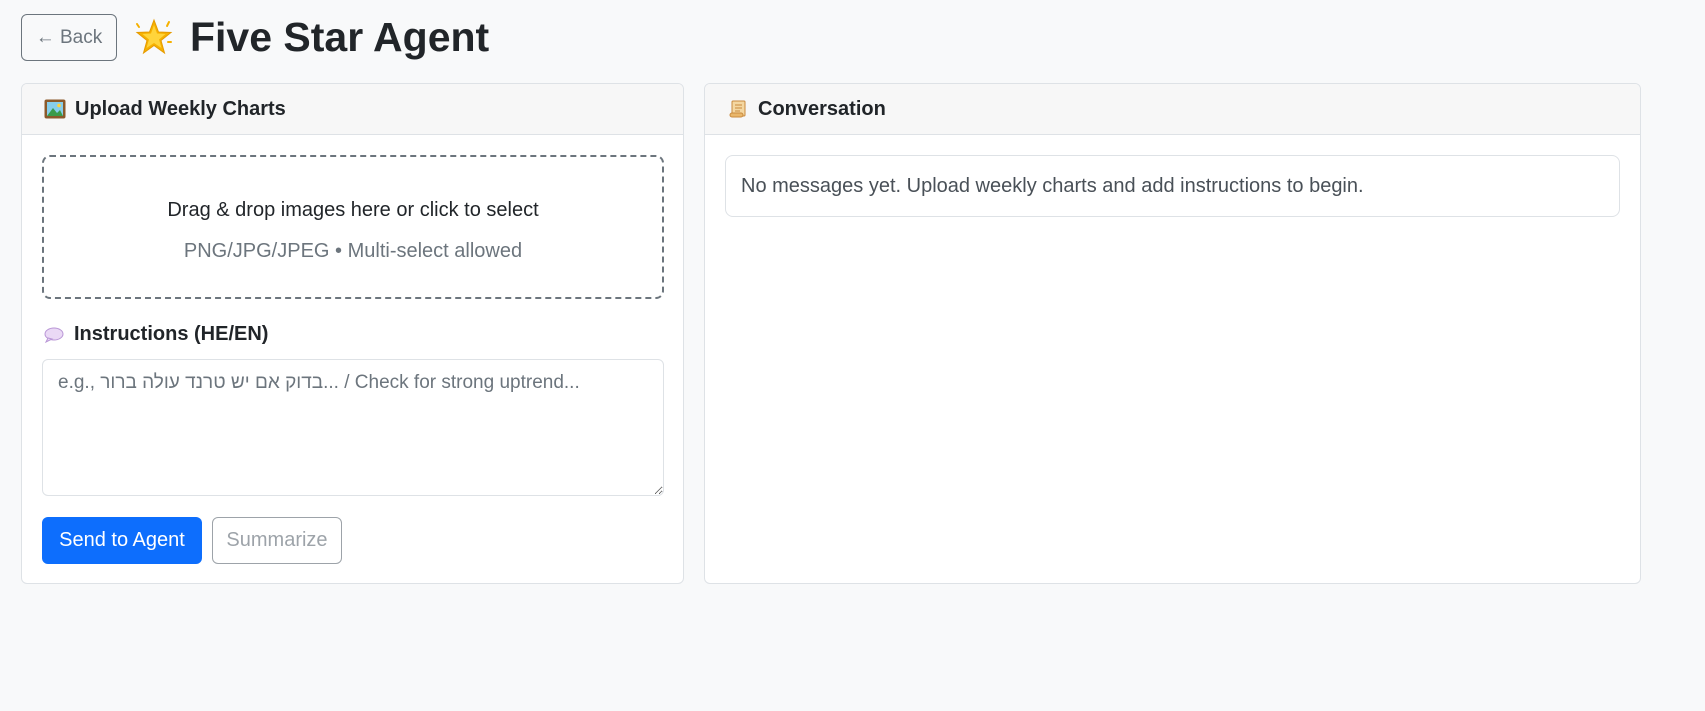 The image size is (1705, 711). I want to click on upload-panel-title: Upload Weekly Charts, so click(180, 108).